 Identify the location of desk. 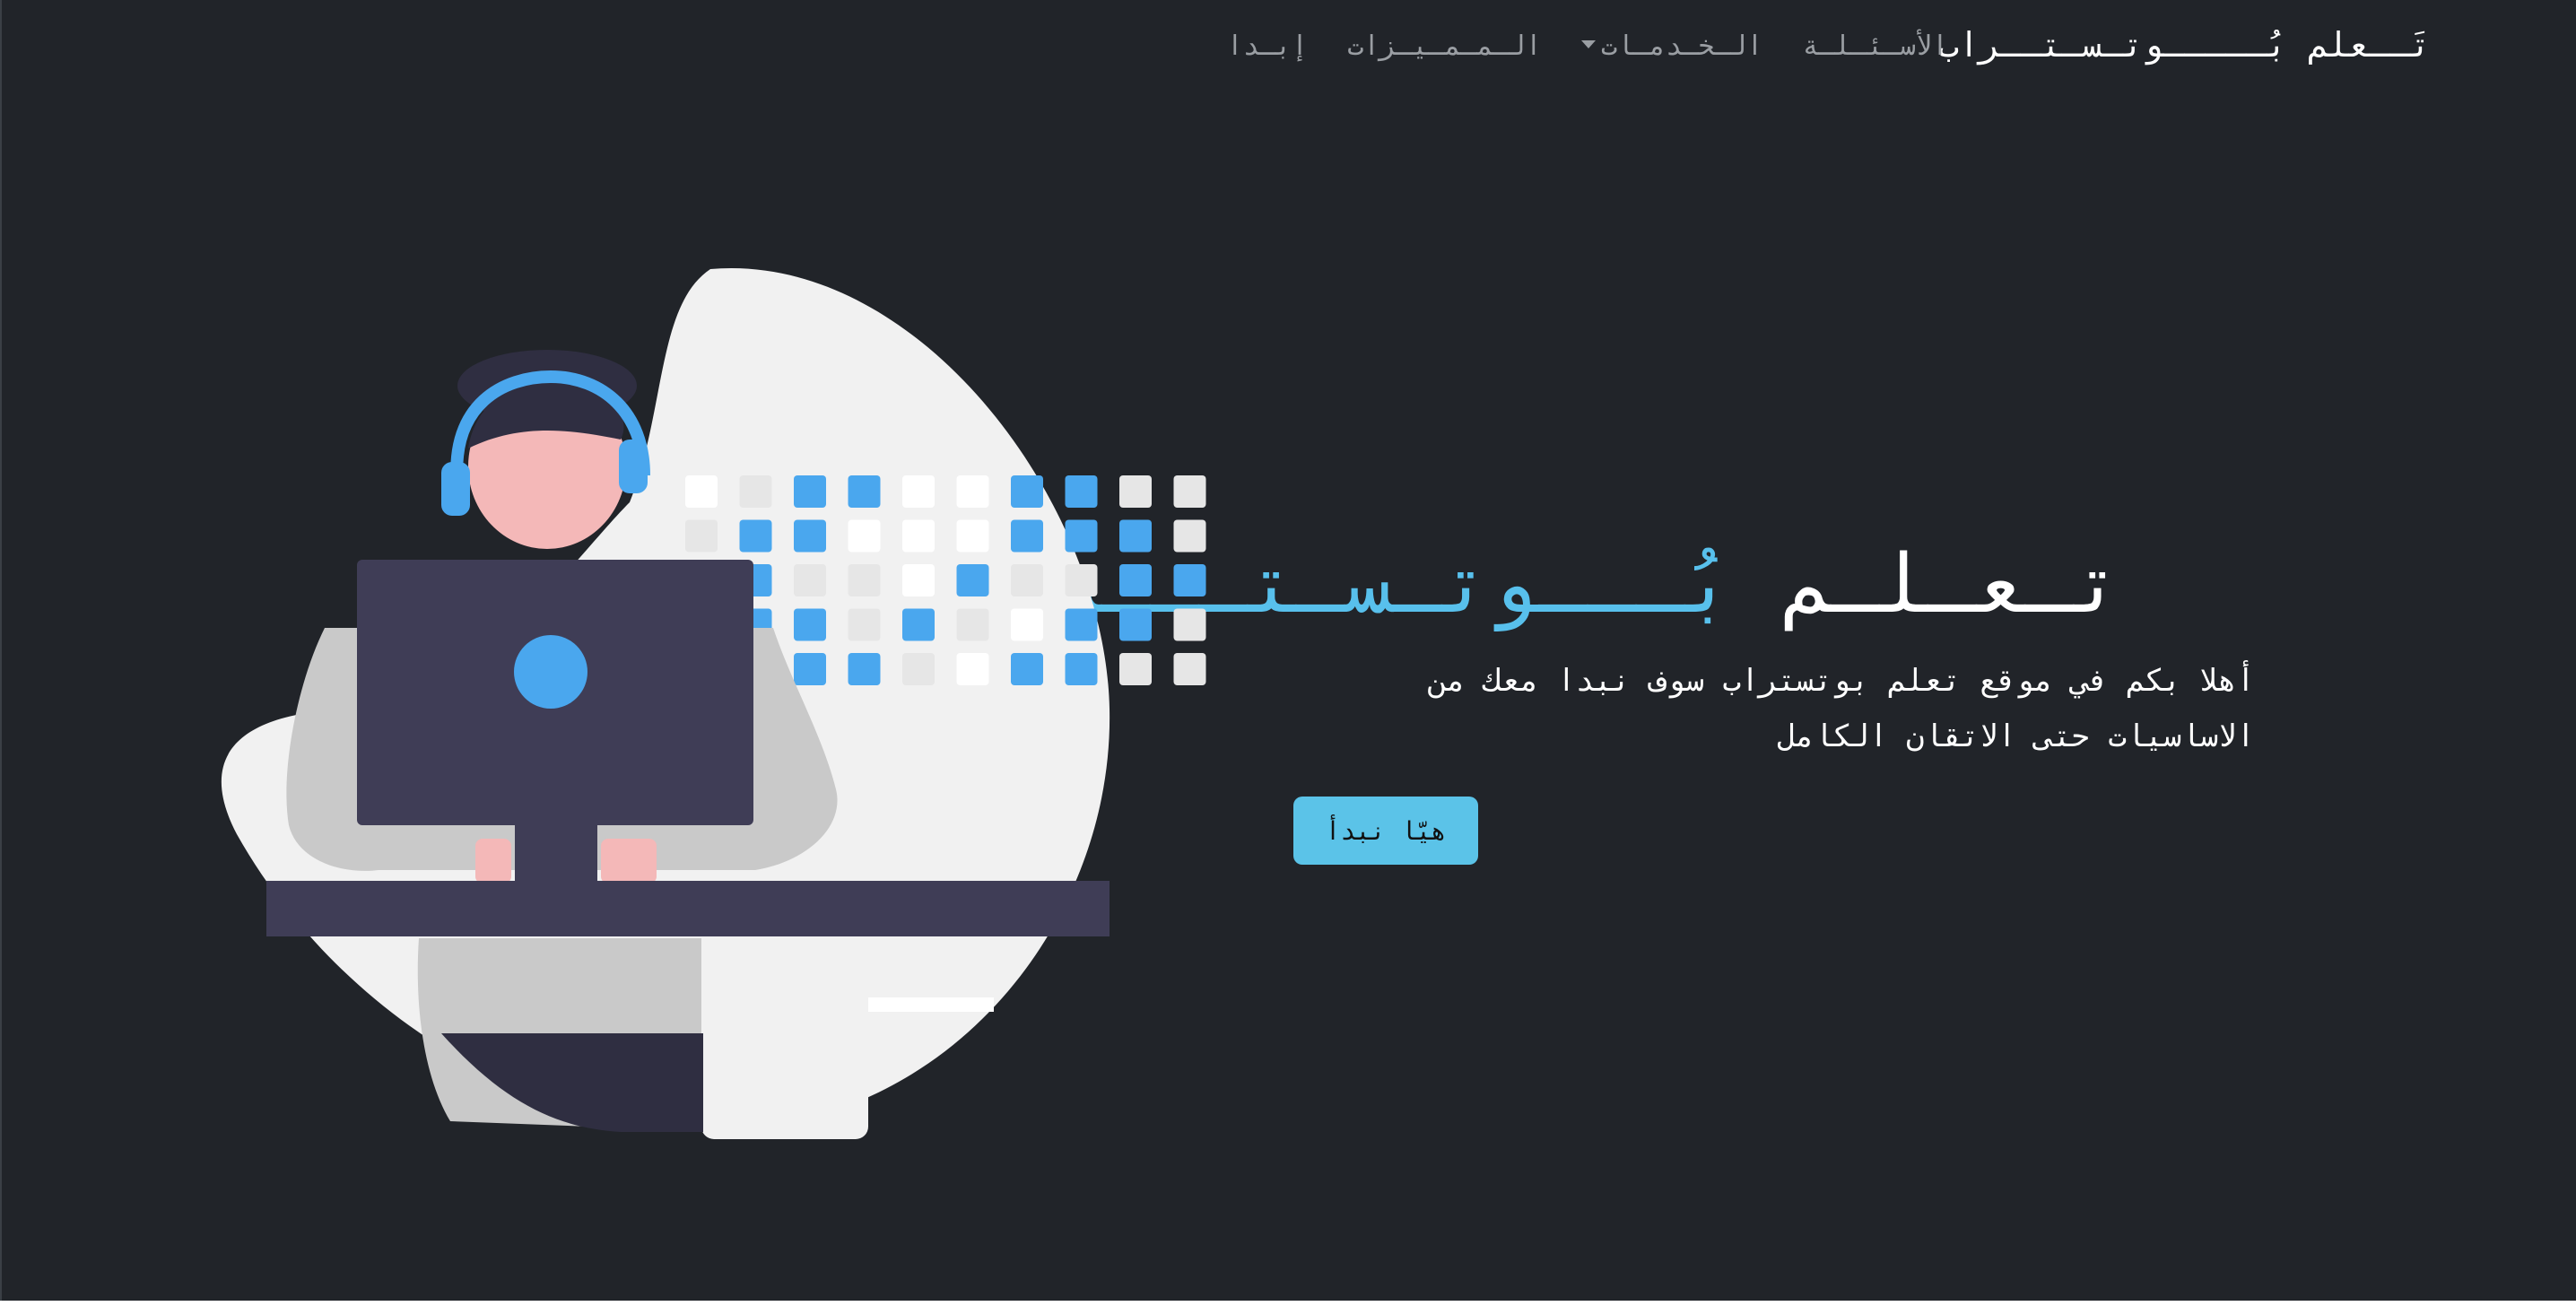
(688, 909).